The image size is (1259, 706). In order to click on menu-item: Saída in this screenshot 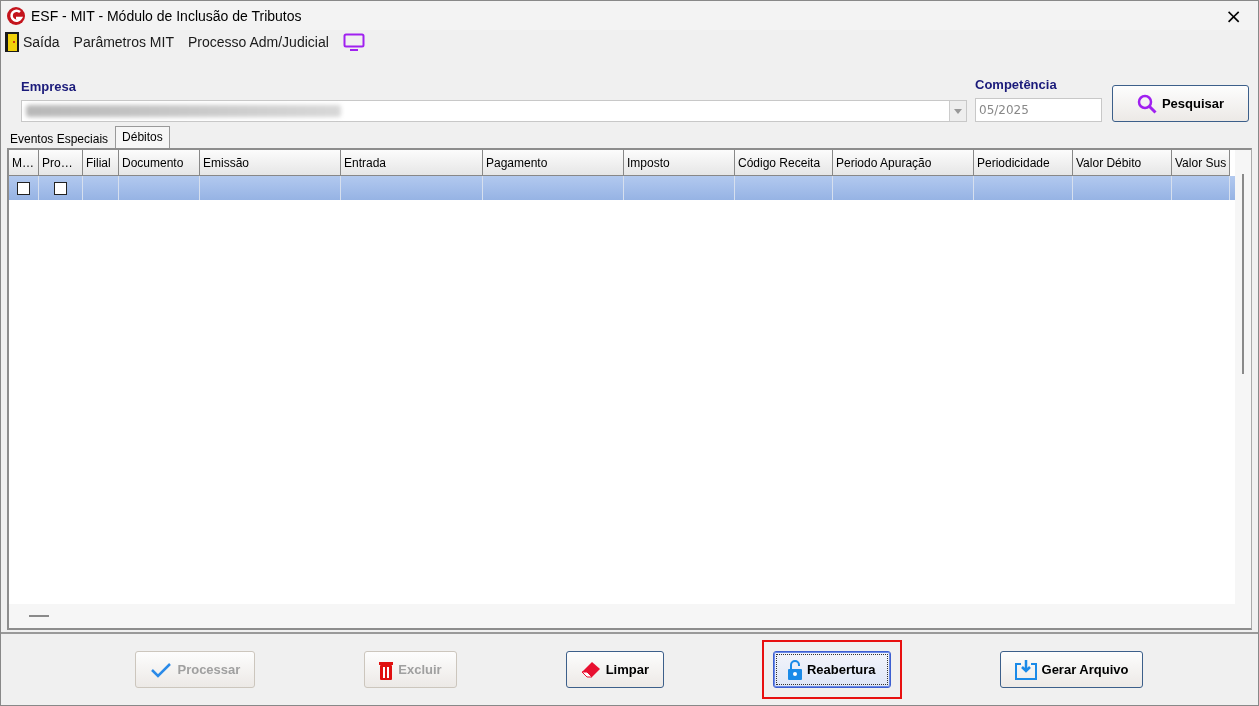, I will do `click(32, 42)`.